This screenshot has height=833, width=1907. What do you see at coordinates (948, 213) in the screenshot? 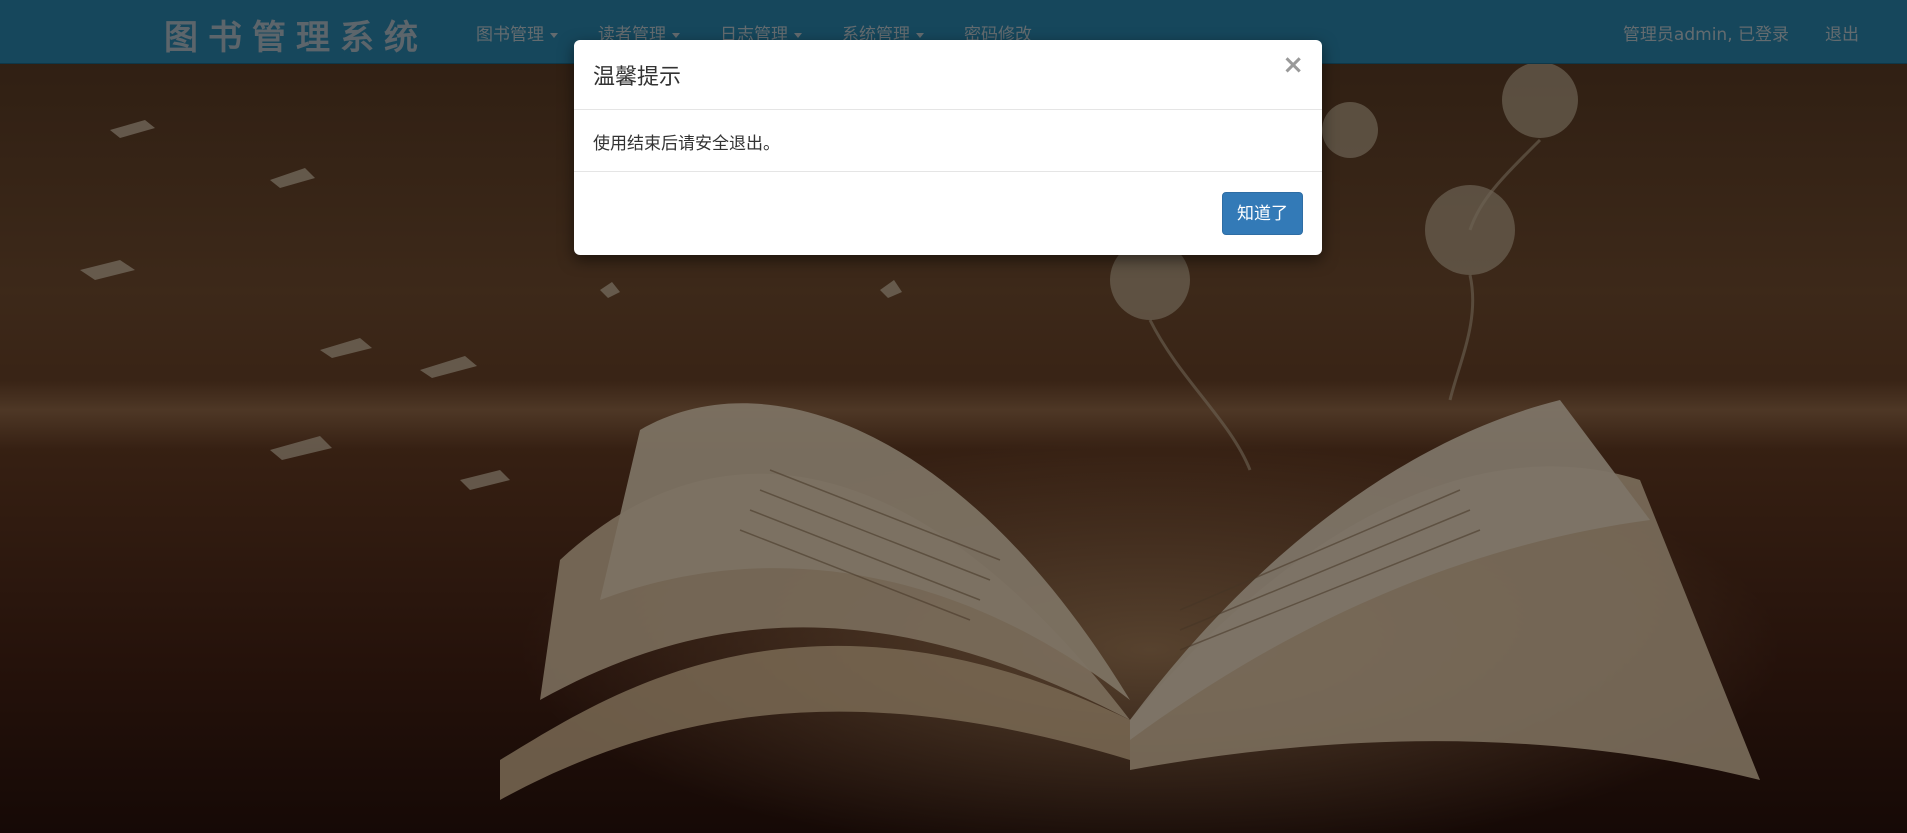
I see `modal-footer: 知道了` at bounding box center [948, 213].